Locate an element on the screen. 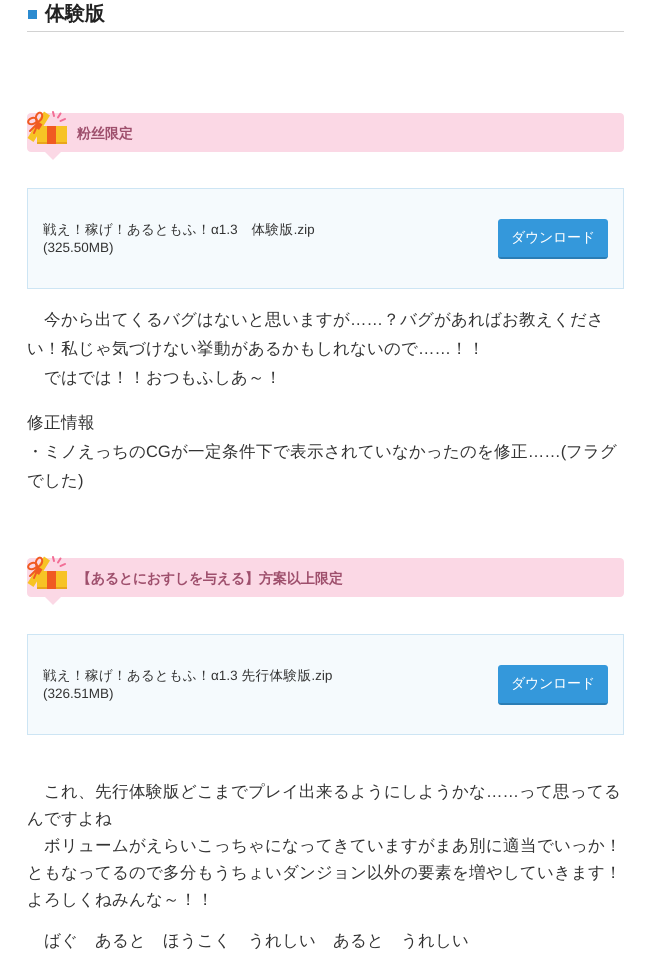 This screenshot has height=963, width=663. body-text: ボリュームがえらいこっちゃになってきていますがまあ別に適当でいっか！ is located at coordinates (333, 846).